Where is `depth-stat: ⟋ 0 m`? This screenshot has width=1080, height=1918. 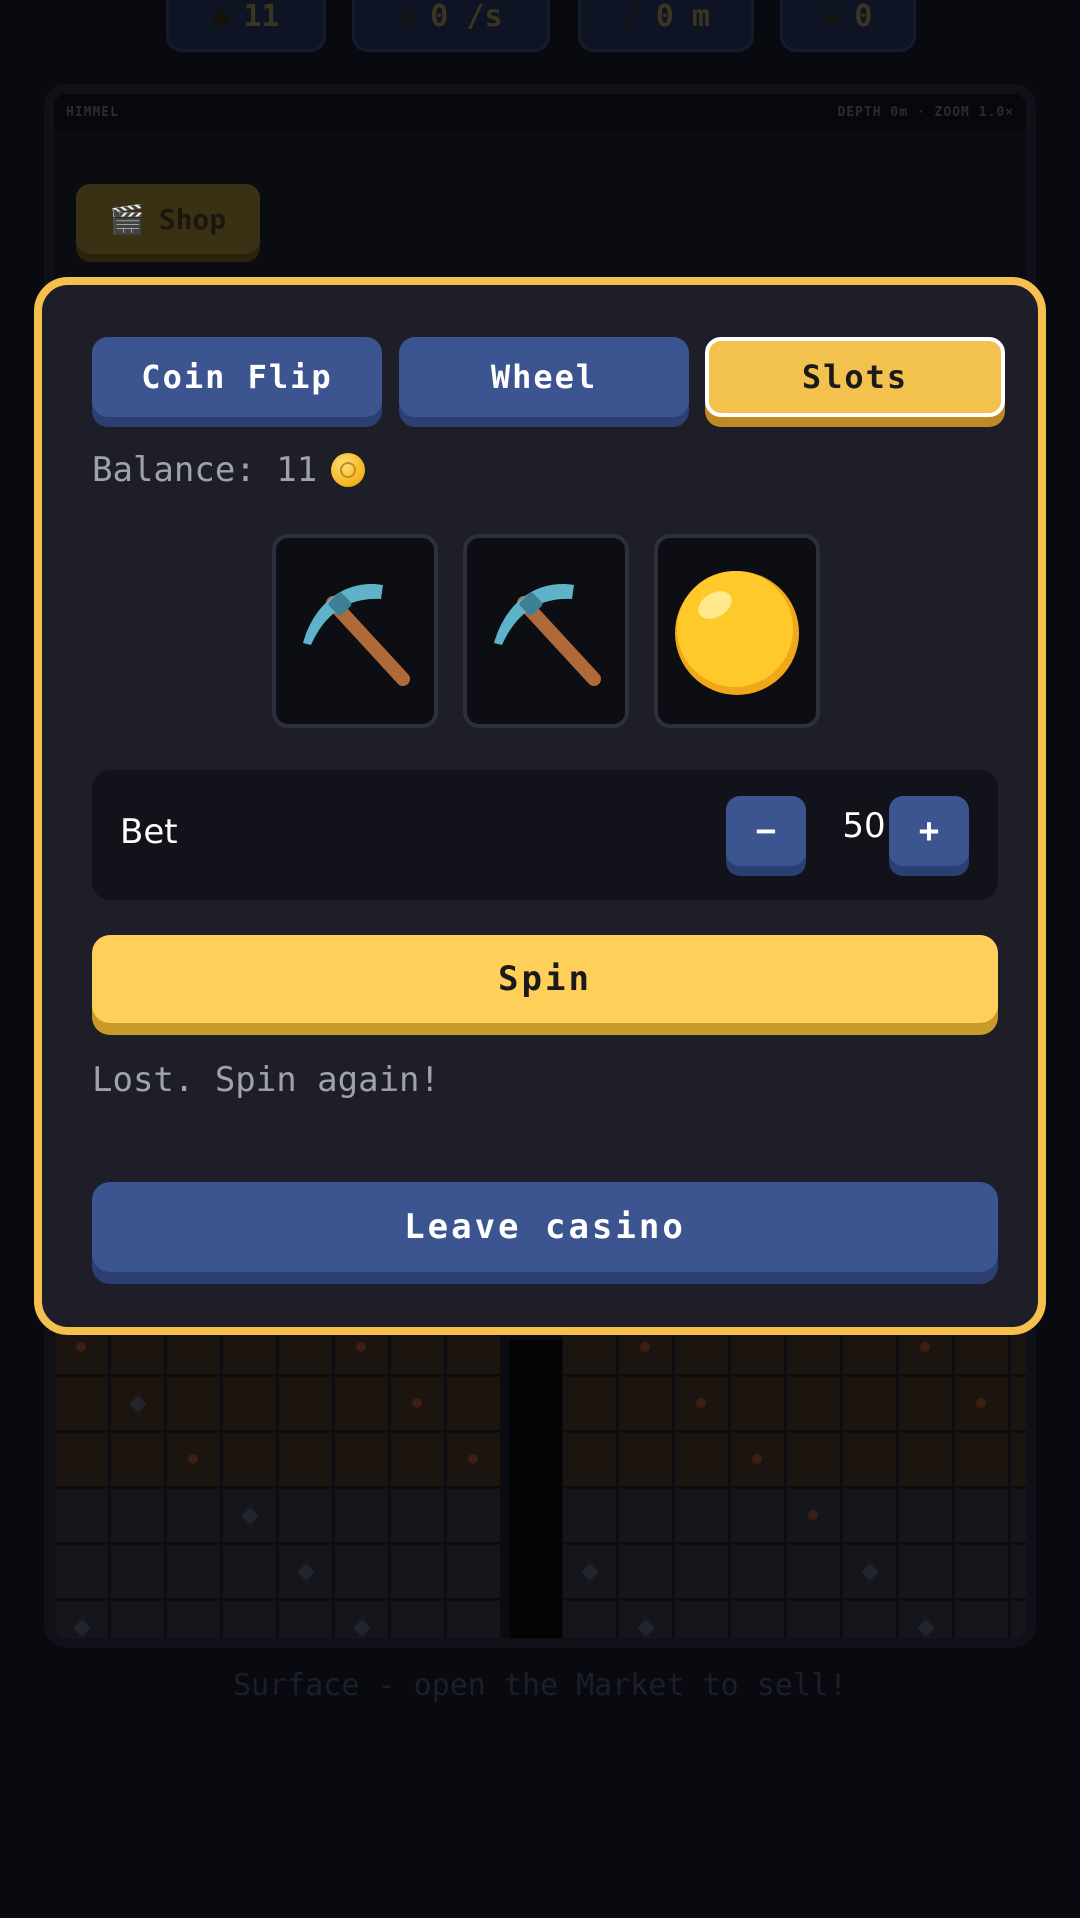 depth-stat: ⟋ 0 m is located at coordinates (666, 26).